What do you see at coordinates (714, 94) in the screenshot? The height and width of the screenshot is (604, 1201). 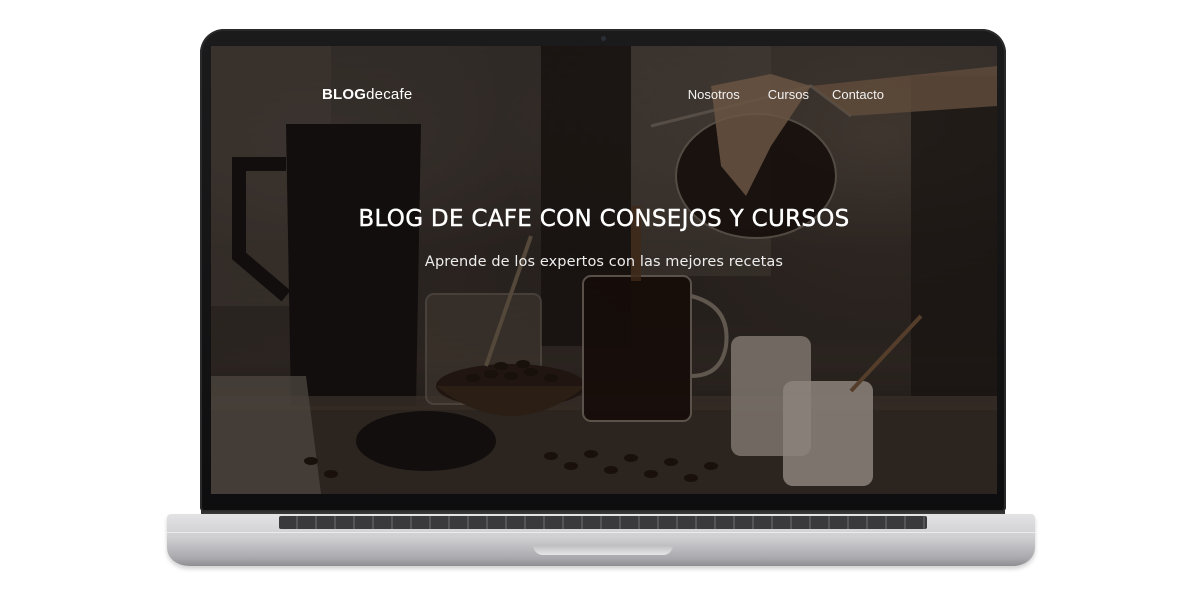 I see `nav-link-nosotros: Nosotros` at bounding box center [714, 94].